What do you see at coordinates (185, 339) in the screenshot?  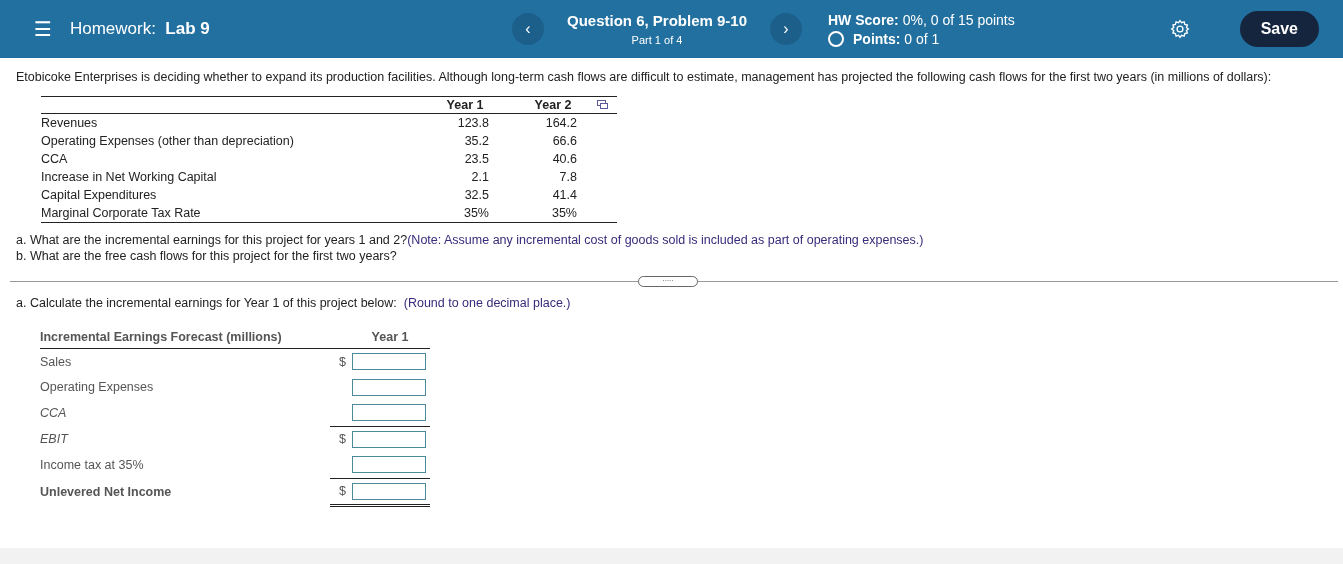 I see `table-title: Incremental Earnings Forecast (millions)` at bounding box center [185, 339].